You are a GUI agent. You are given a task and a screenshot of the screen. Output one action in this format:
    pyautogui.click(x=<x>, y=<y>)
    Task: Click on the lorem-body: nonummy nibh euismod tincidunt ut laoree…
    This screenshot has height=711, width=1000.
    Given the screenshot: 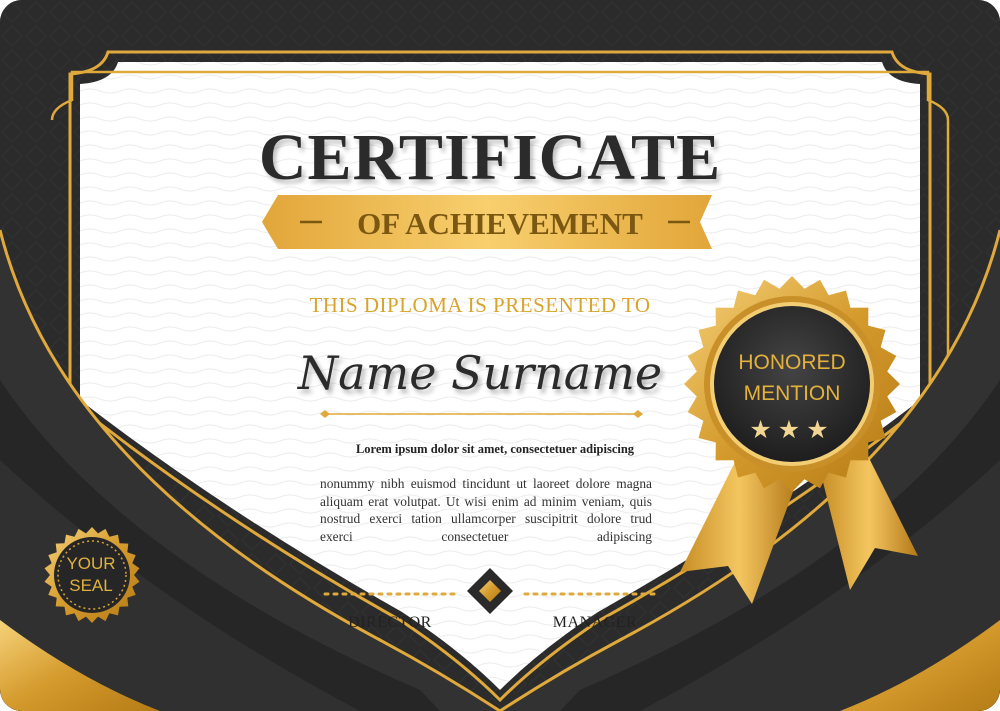 What is the action you would take?
    pyautogui.click(x=486, y=510)
    